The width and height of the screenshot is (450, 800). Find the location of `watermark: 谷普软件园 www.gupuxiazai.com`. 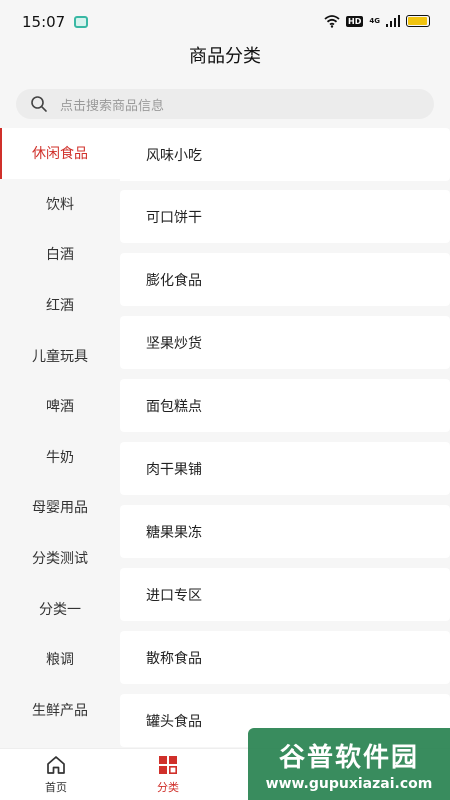

watermark: 谷普软件园 www.gupuxiazai.com is located at coordinates (349, 764).